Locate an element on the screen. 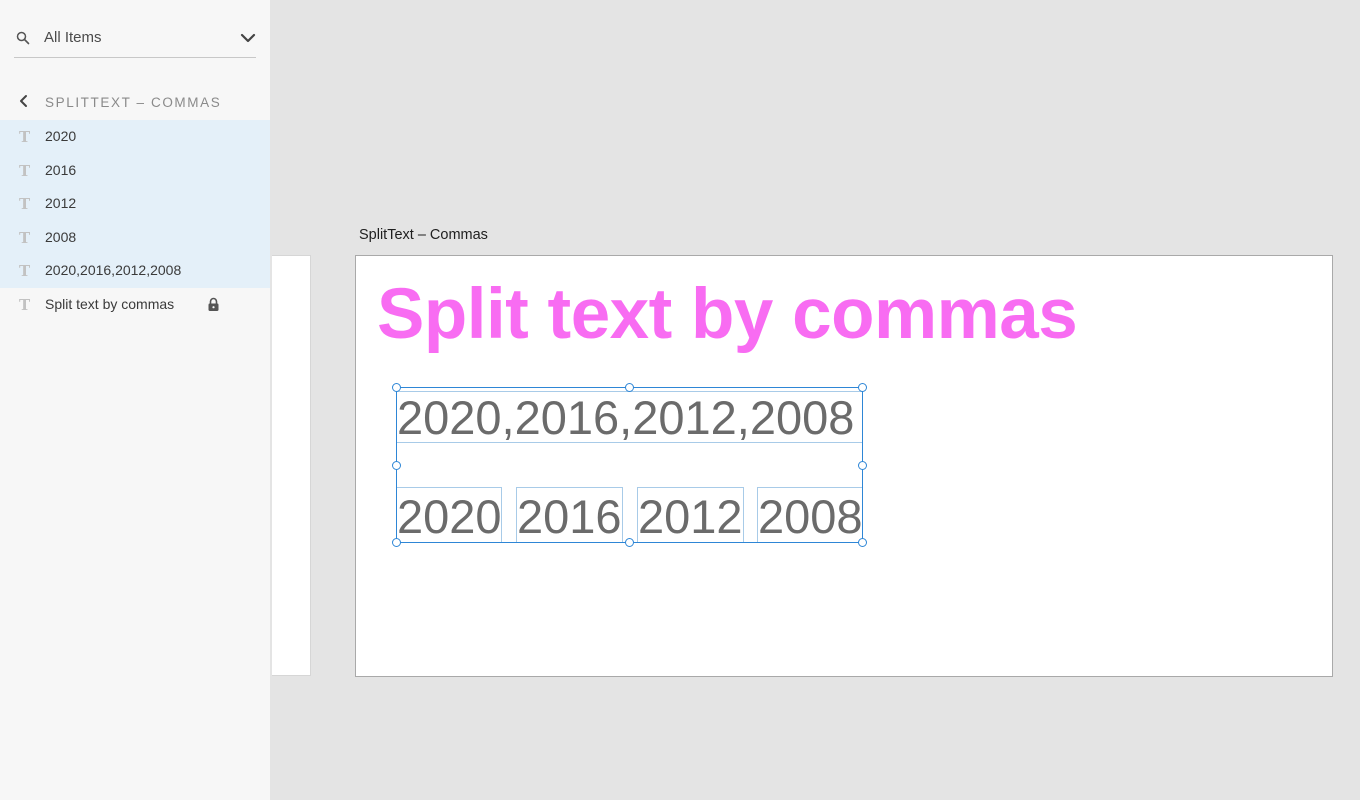  resize-handle-top-left is located at coordinates (396, 387).